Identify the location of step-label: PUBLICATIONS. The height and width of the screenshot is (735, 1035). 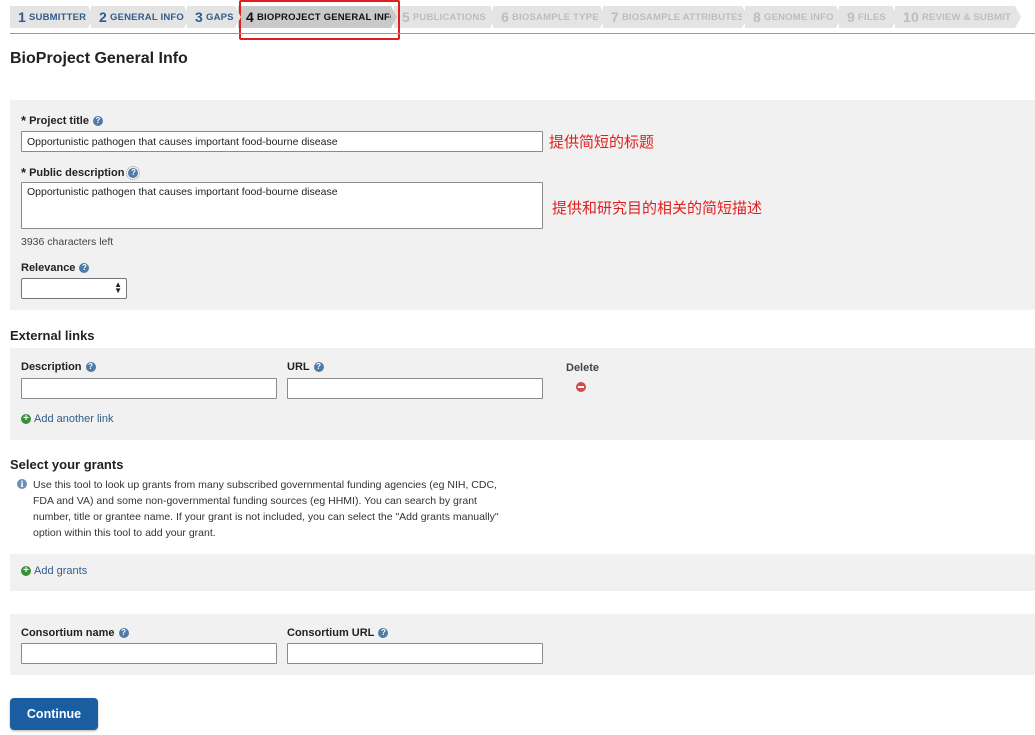
(449, 17).